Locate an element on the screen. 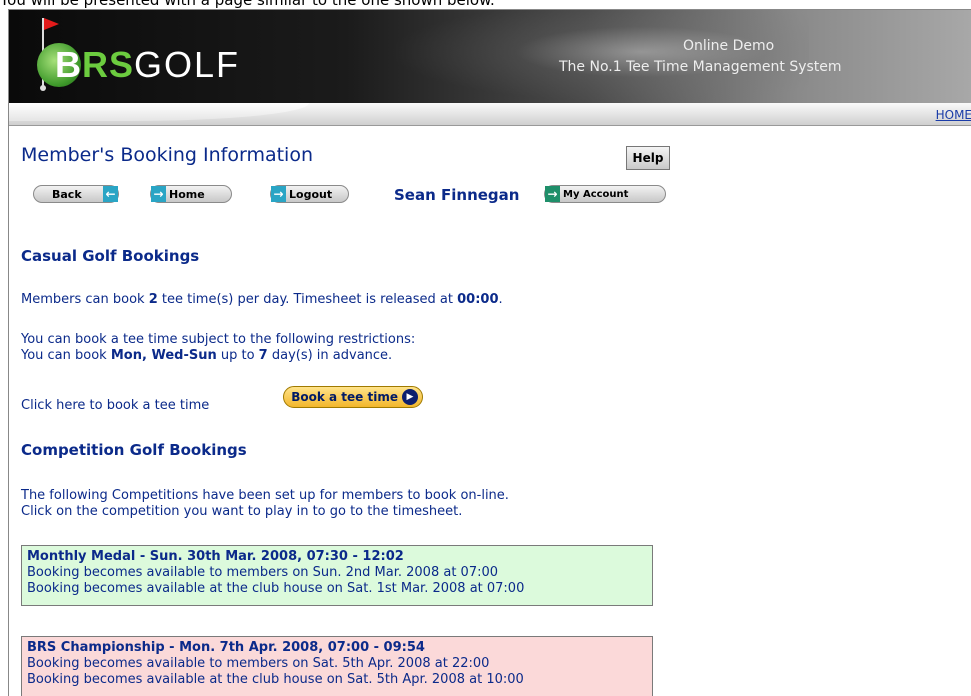 This screenshot has height=696, width=971. home-link: HOME is located at coordinates (953, 115).